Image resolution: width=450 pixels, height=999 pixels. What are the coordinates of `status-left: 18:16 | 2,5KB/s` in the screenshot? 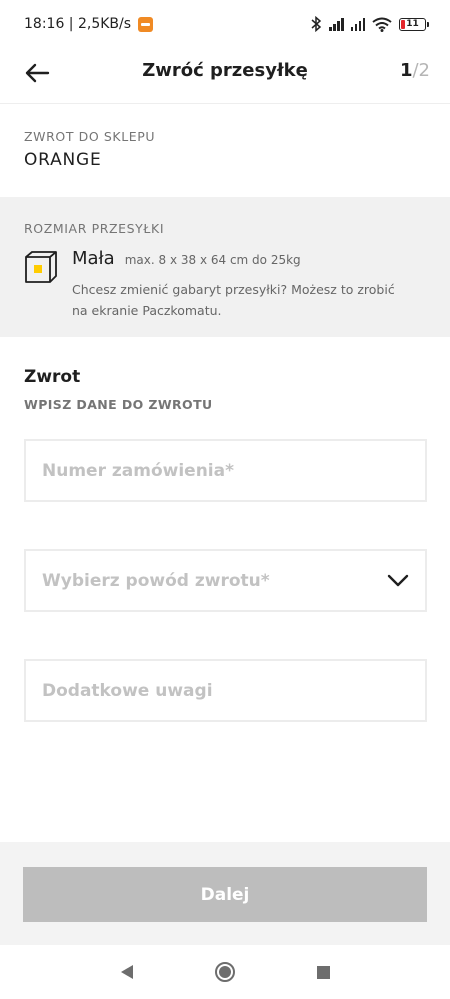 It's located at (89, 24).